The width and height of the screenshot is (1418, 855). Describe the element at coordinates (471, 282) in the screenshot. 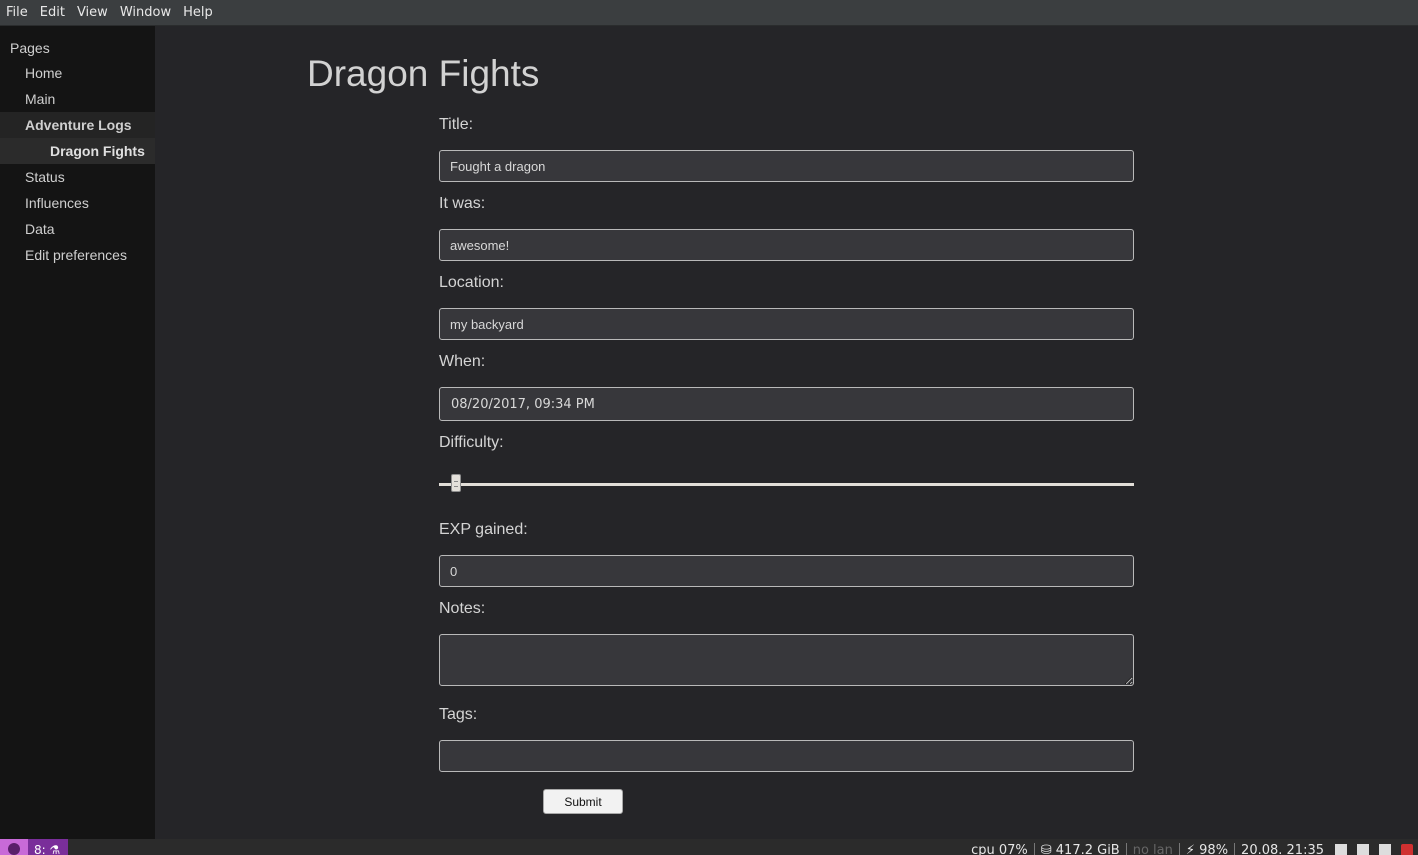

I see `location-label: Location:` at that location.